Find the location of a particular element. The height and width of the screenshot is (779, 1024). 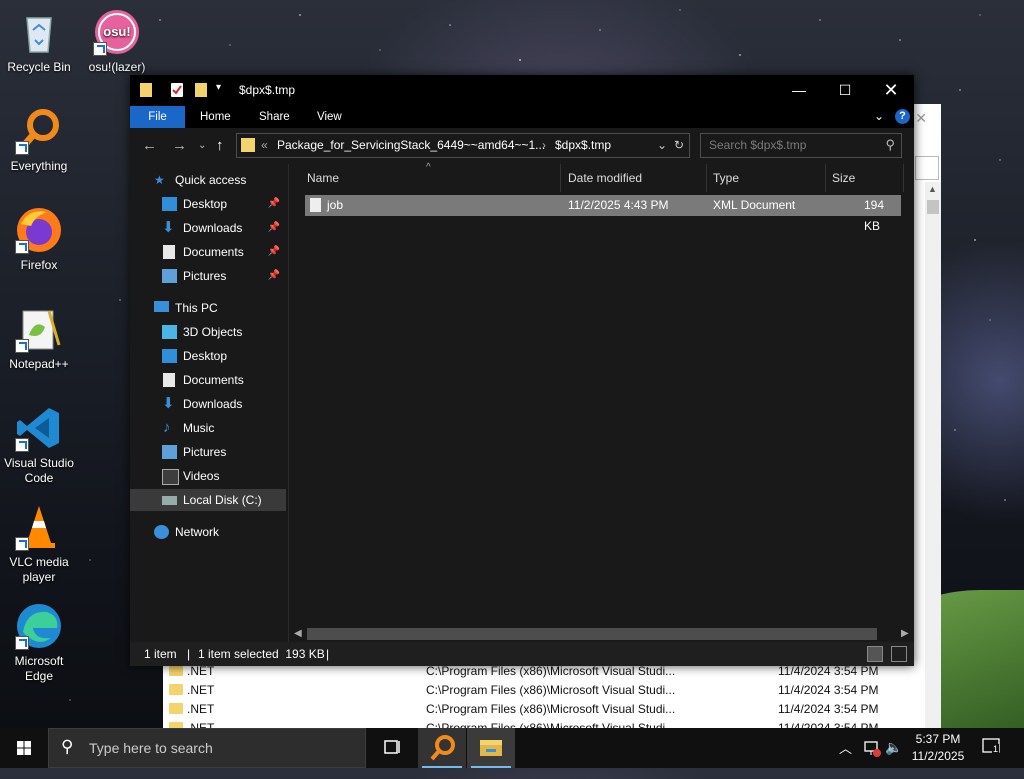

desktop-icon-vlc: VLC media player is located at coordinates (39, 544).